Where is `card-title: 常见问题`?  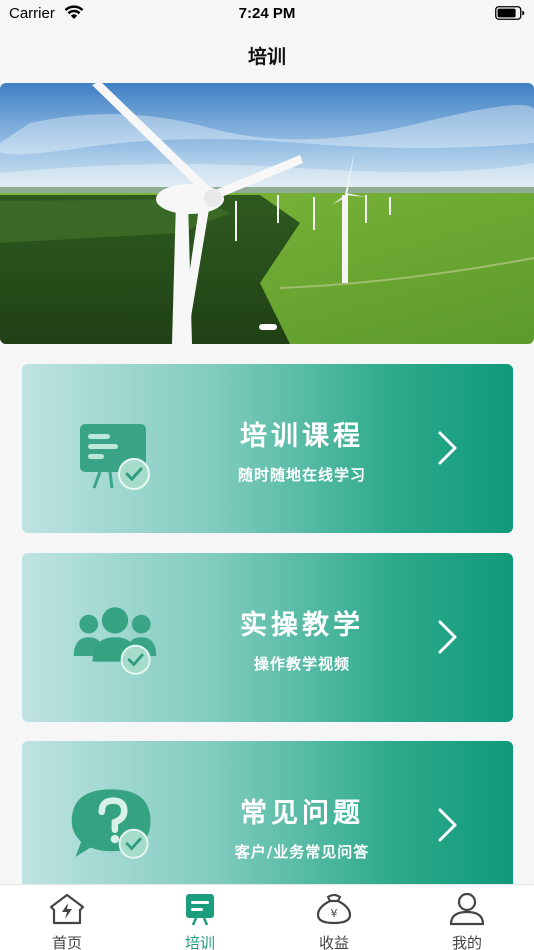
card-title: 常见问题 is located at coordinates (302, 813).